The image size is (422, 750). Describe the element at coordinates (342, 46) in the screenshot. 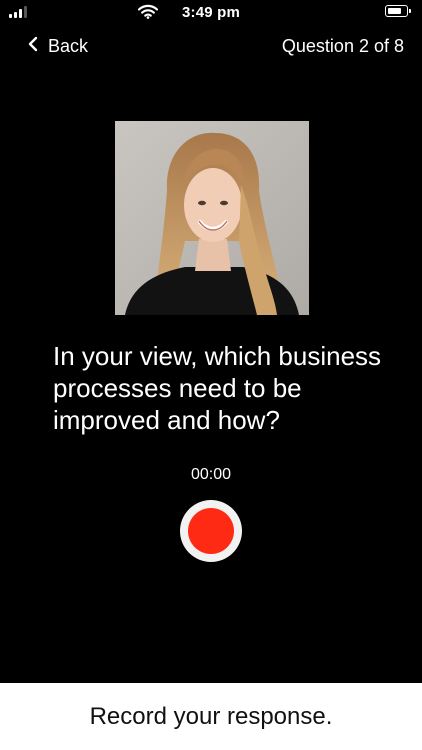

I see `question-counter: Question 2 of 8` at that location.